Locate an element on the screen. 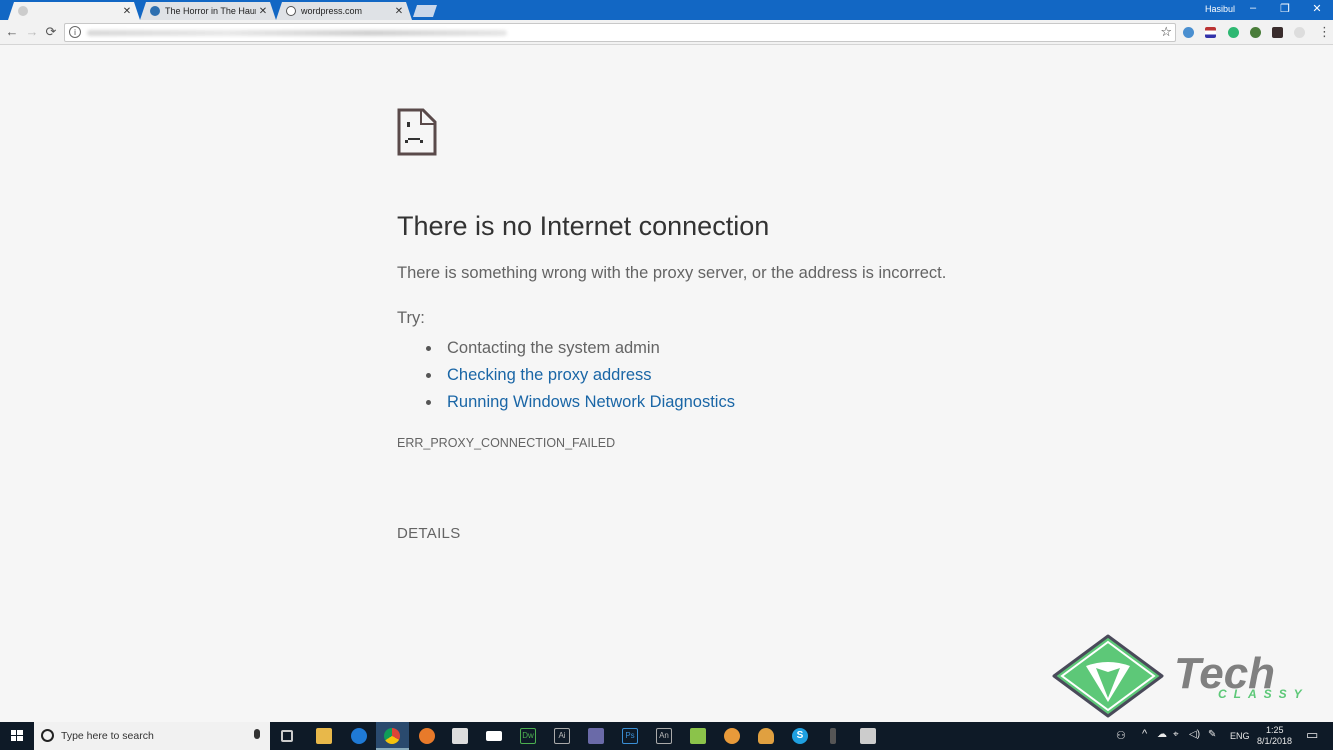 Image resolution: width=1333 pixels, height=750 pixels. pen-icon: ✎ is located at coordinates (1212, 734).